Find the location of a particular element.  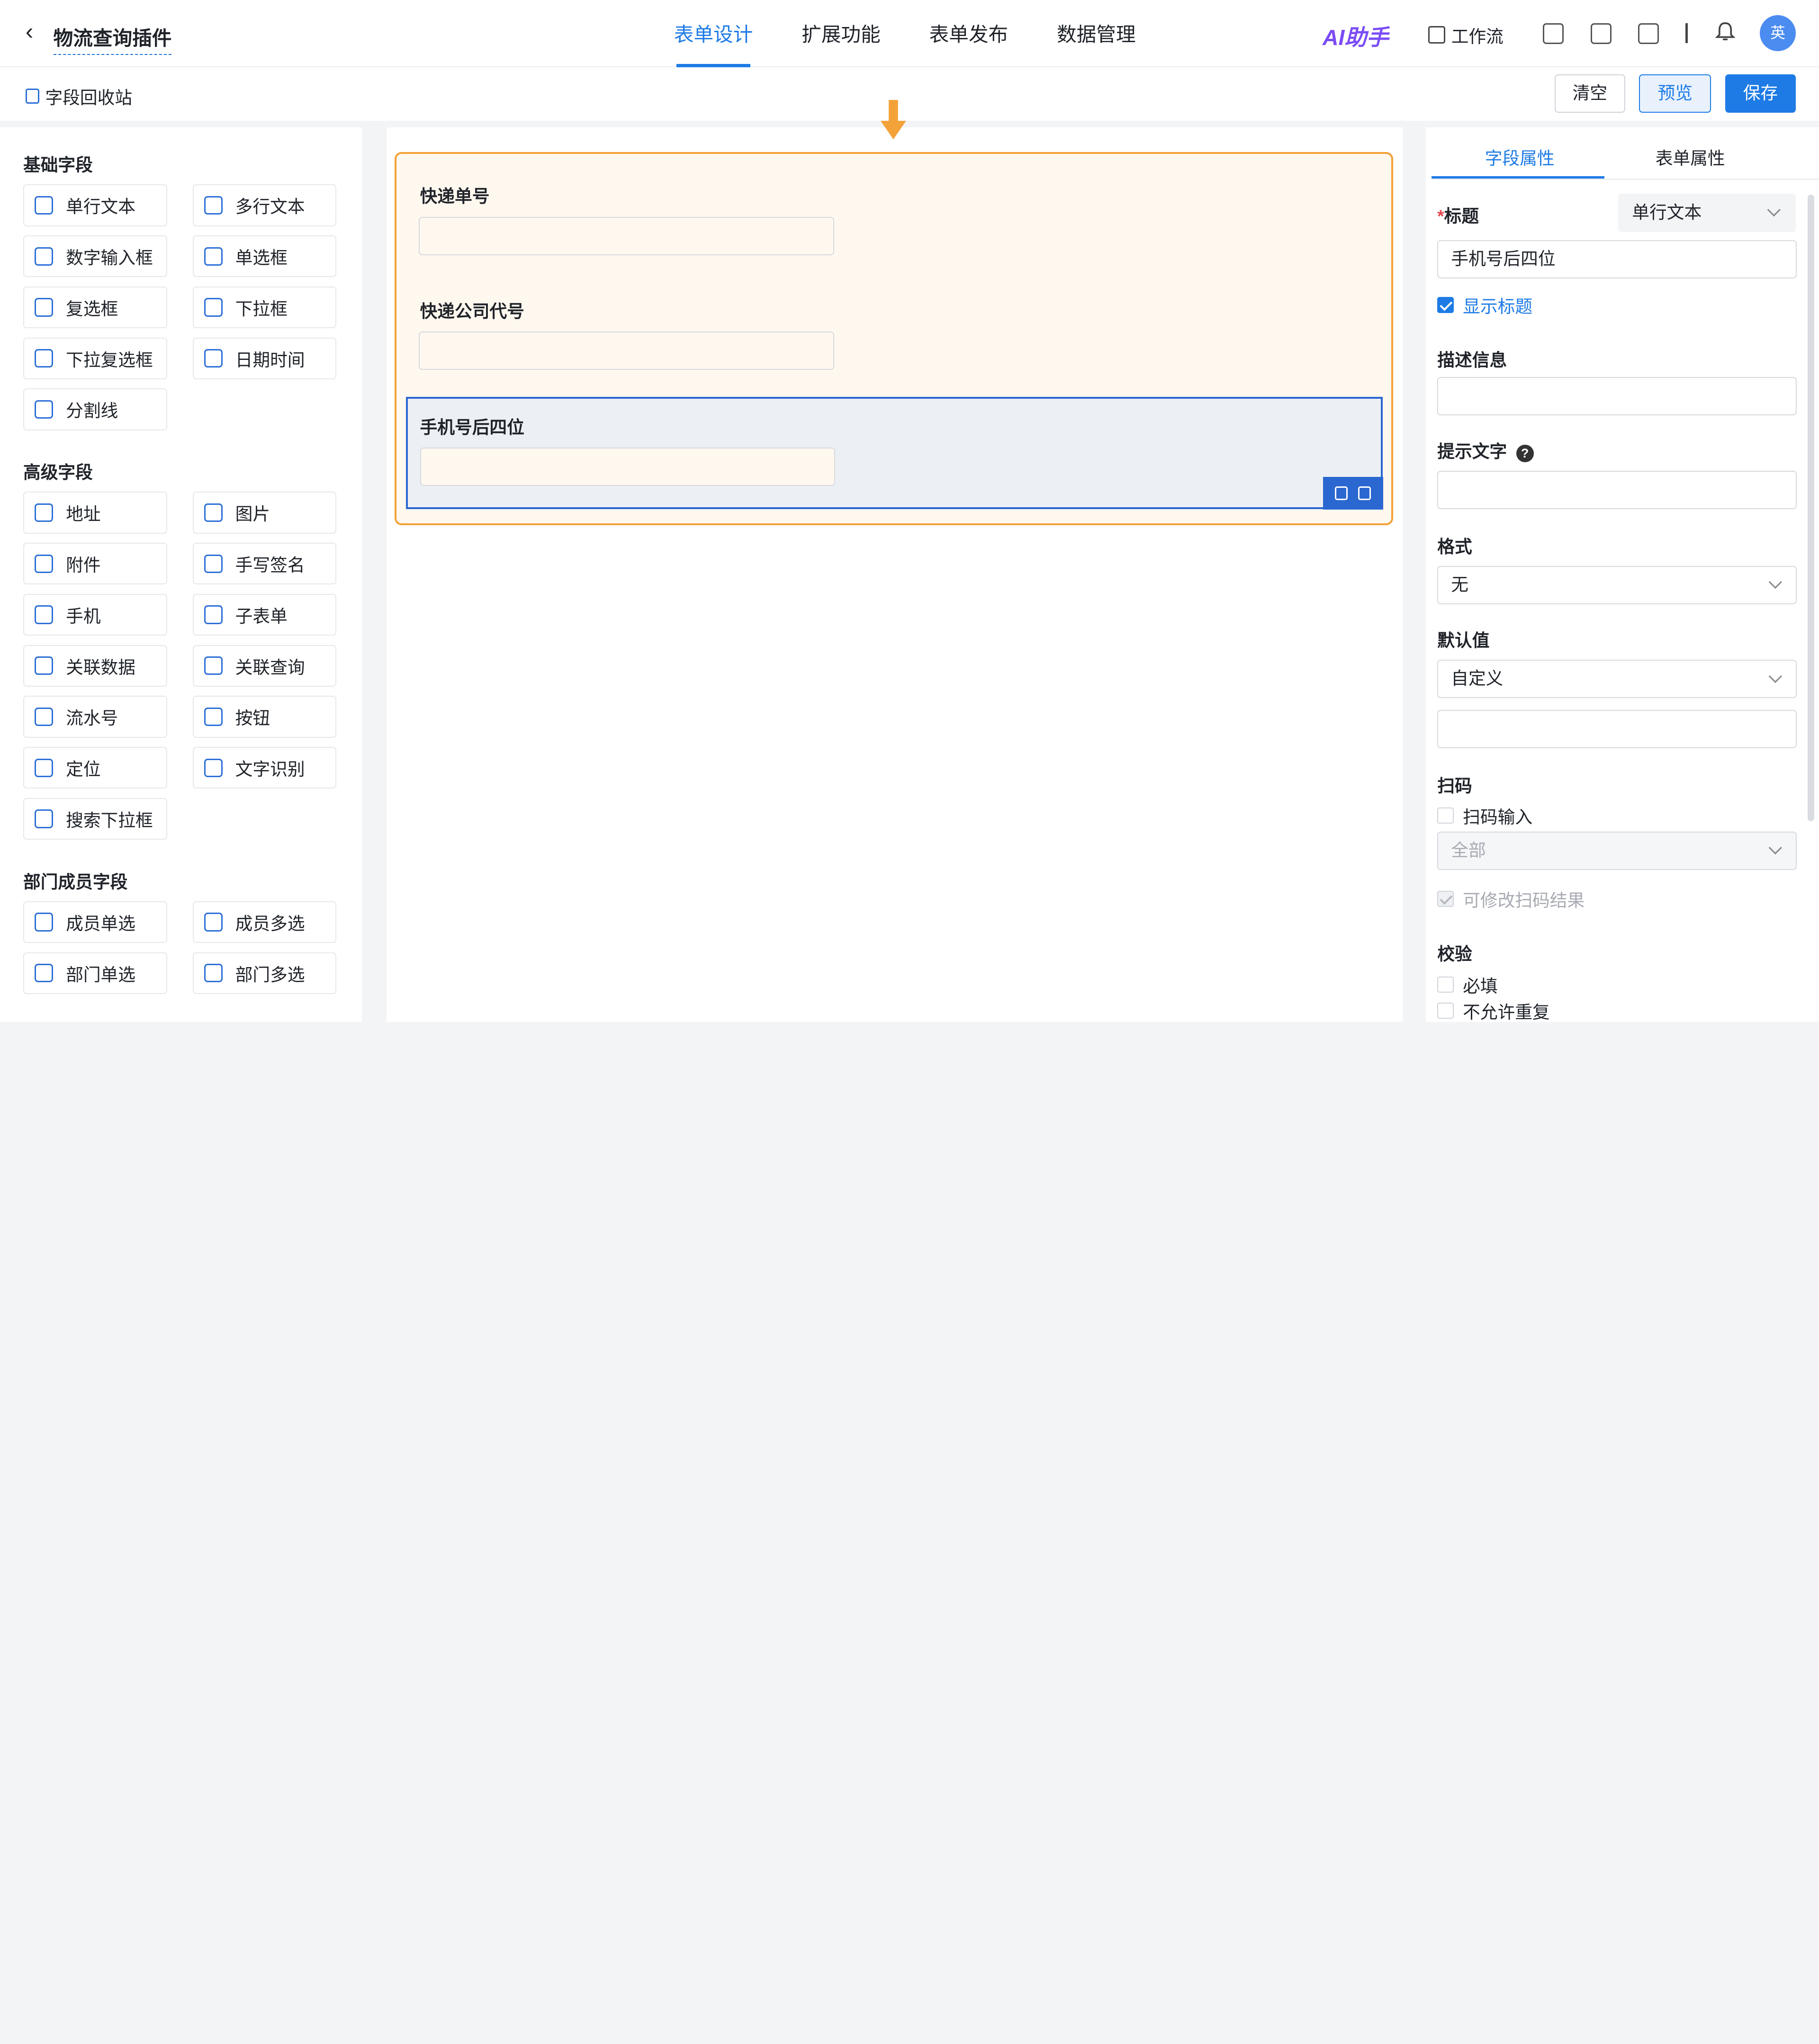

book-icon is located at coordinates (1601, 34).